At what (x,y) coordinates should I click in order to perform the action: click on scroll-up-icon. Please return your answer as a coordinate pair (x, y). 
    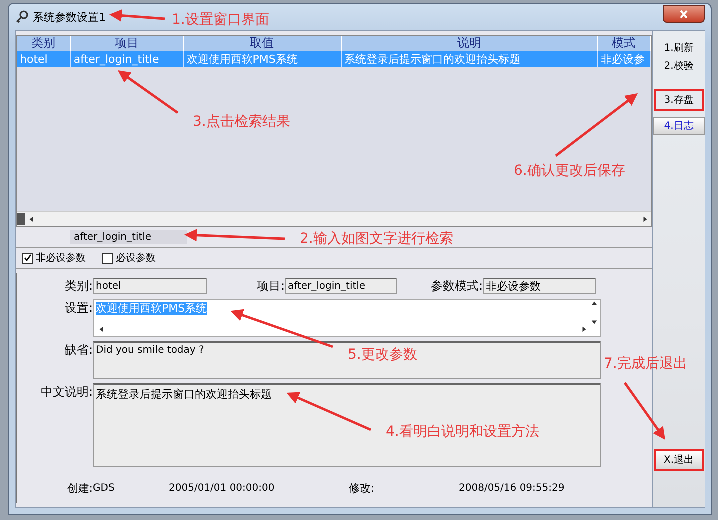
    Looking at the image, I should click on (594, 303).